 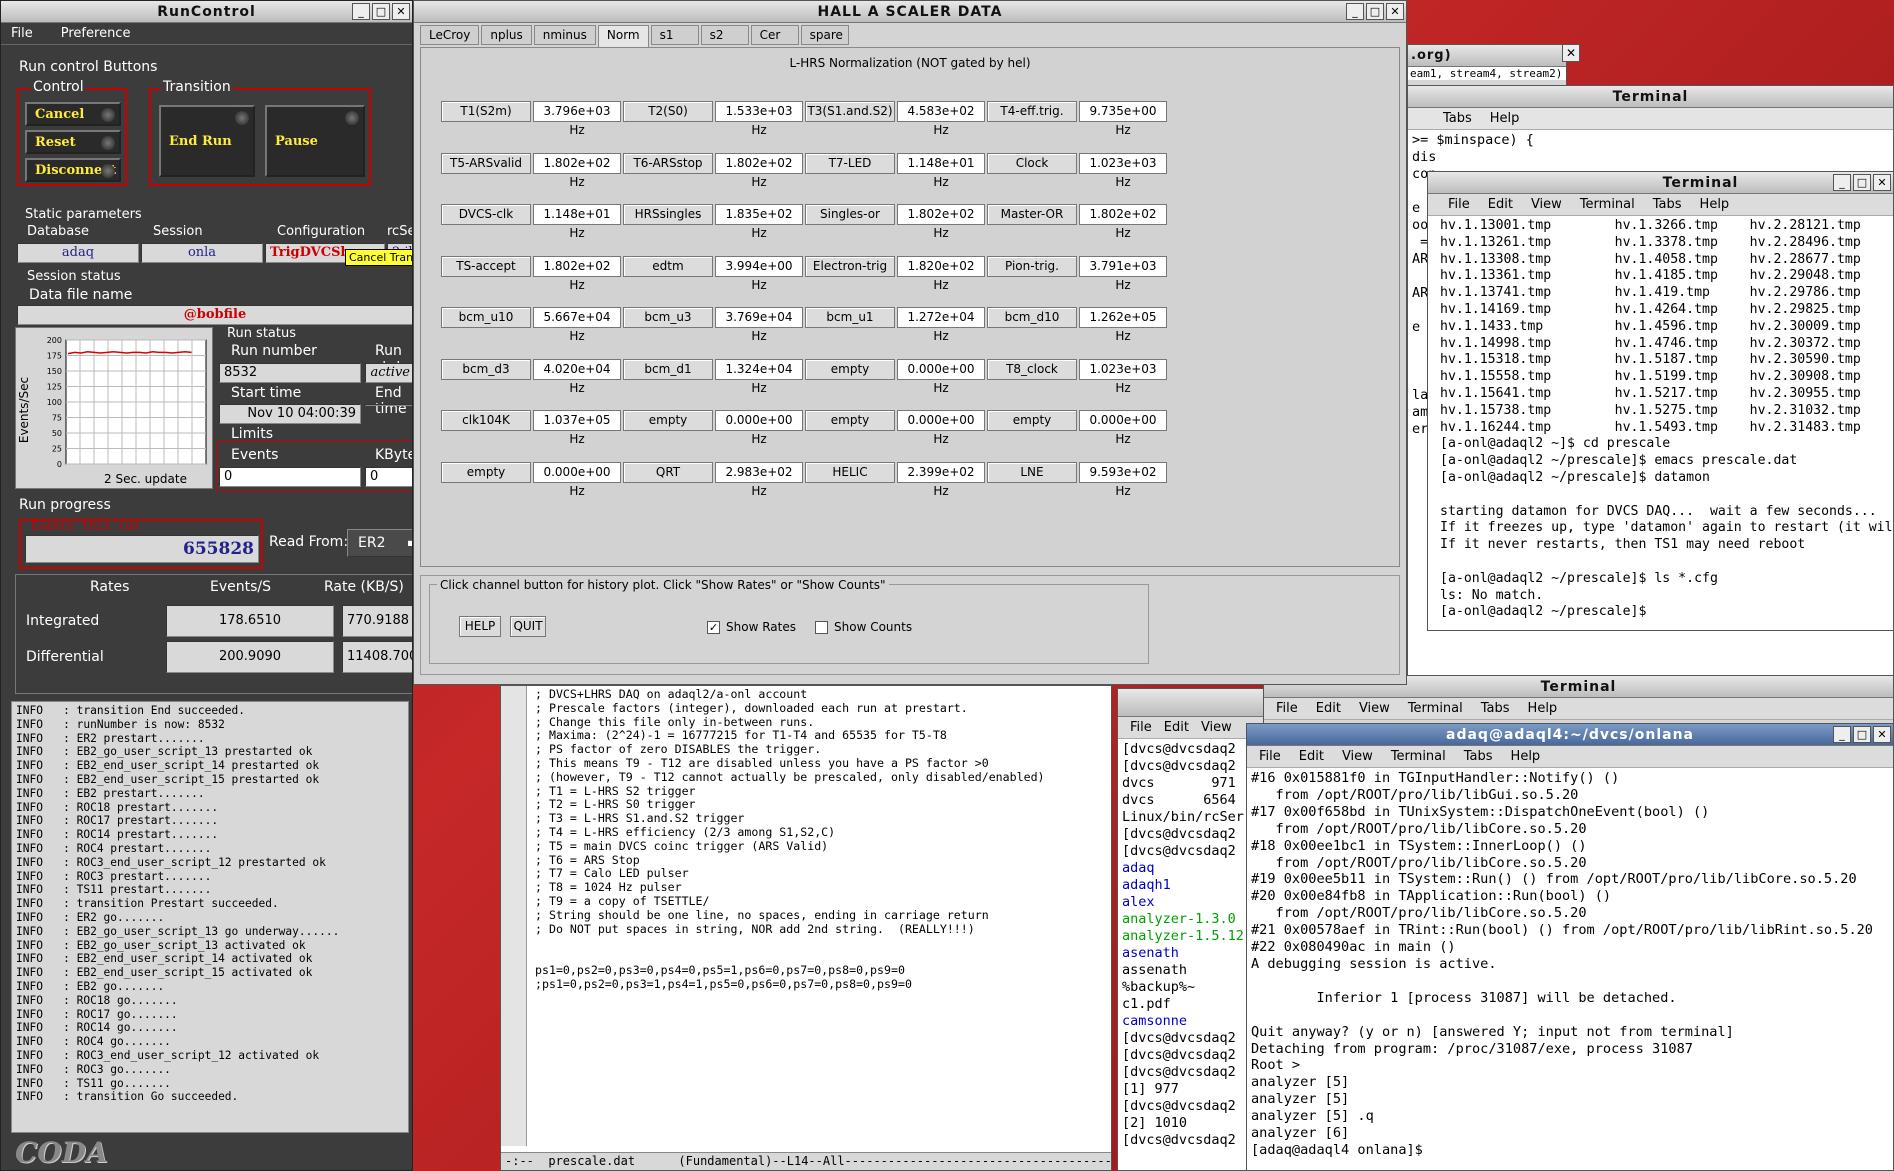 I want to click on channel-button: bcm_u10, so click(x=486, y=317).